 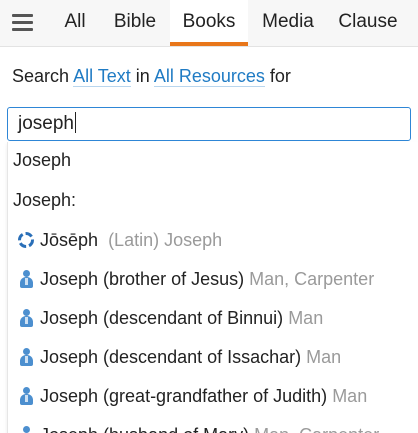 I want to click on suggestion-label-group: Joseph (great-grandfather of Judith) Man, so click(x=203, y=396).